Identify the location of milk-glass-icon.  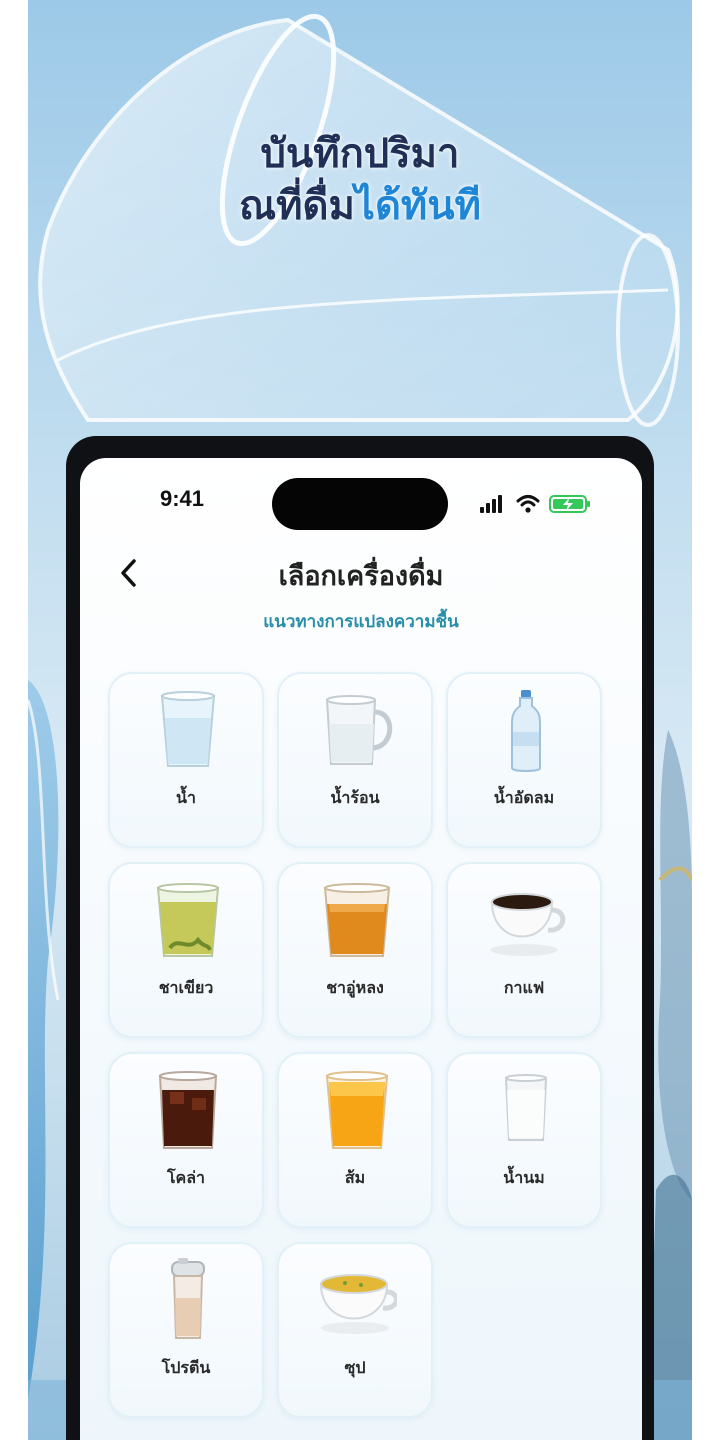
(526, 1107).